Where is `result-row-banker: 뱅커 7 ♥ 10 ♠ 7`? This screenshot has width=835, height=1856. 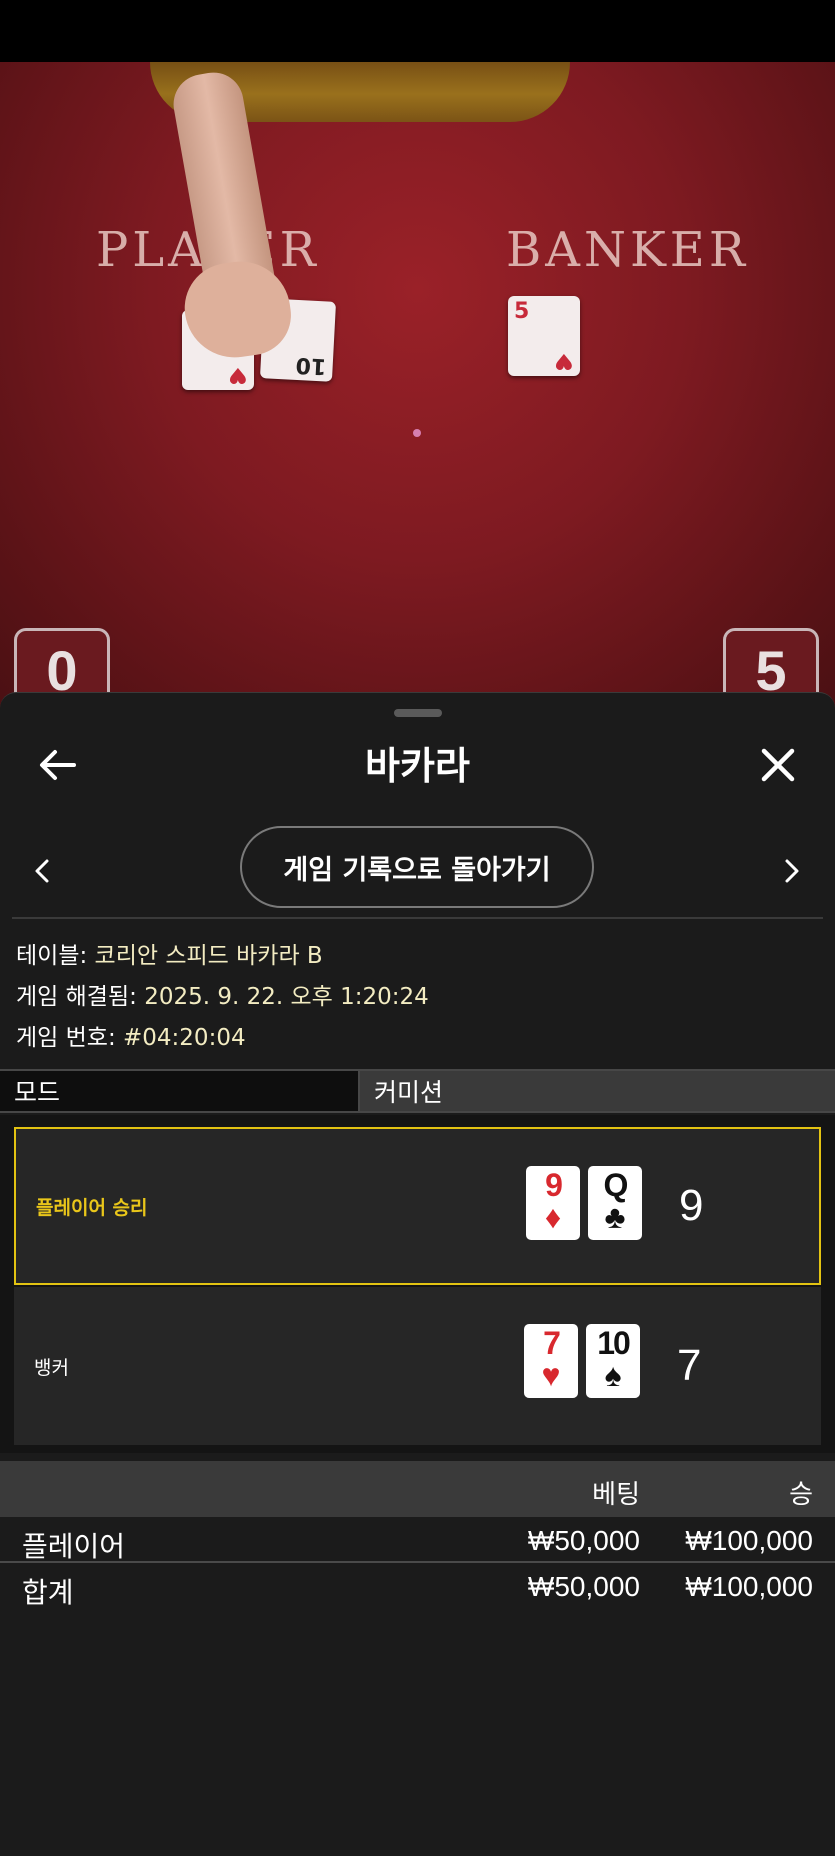 result-row-banker: 뱅커 7 ♥ 10 ♠ 7 is located at coordinates (417, 1366).